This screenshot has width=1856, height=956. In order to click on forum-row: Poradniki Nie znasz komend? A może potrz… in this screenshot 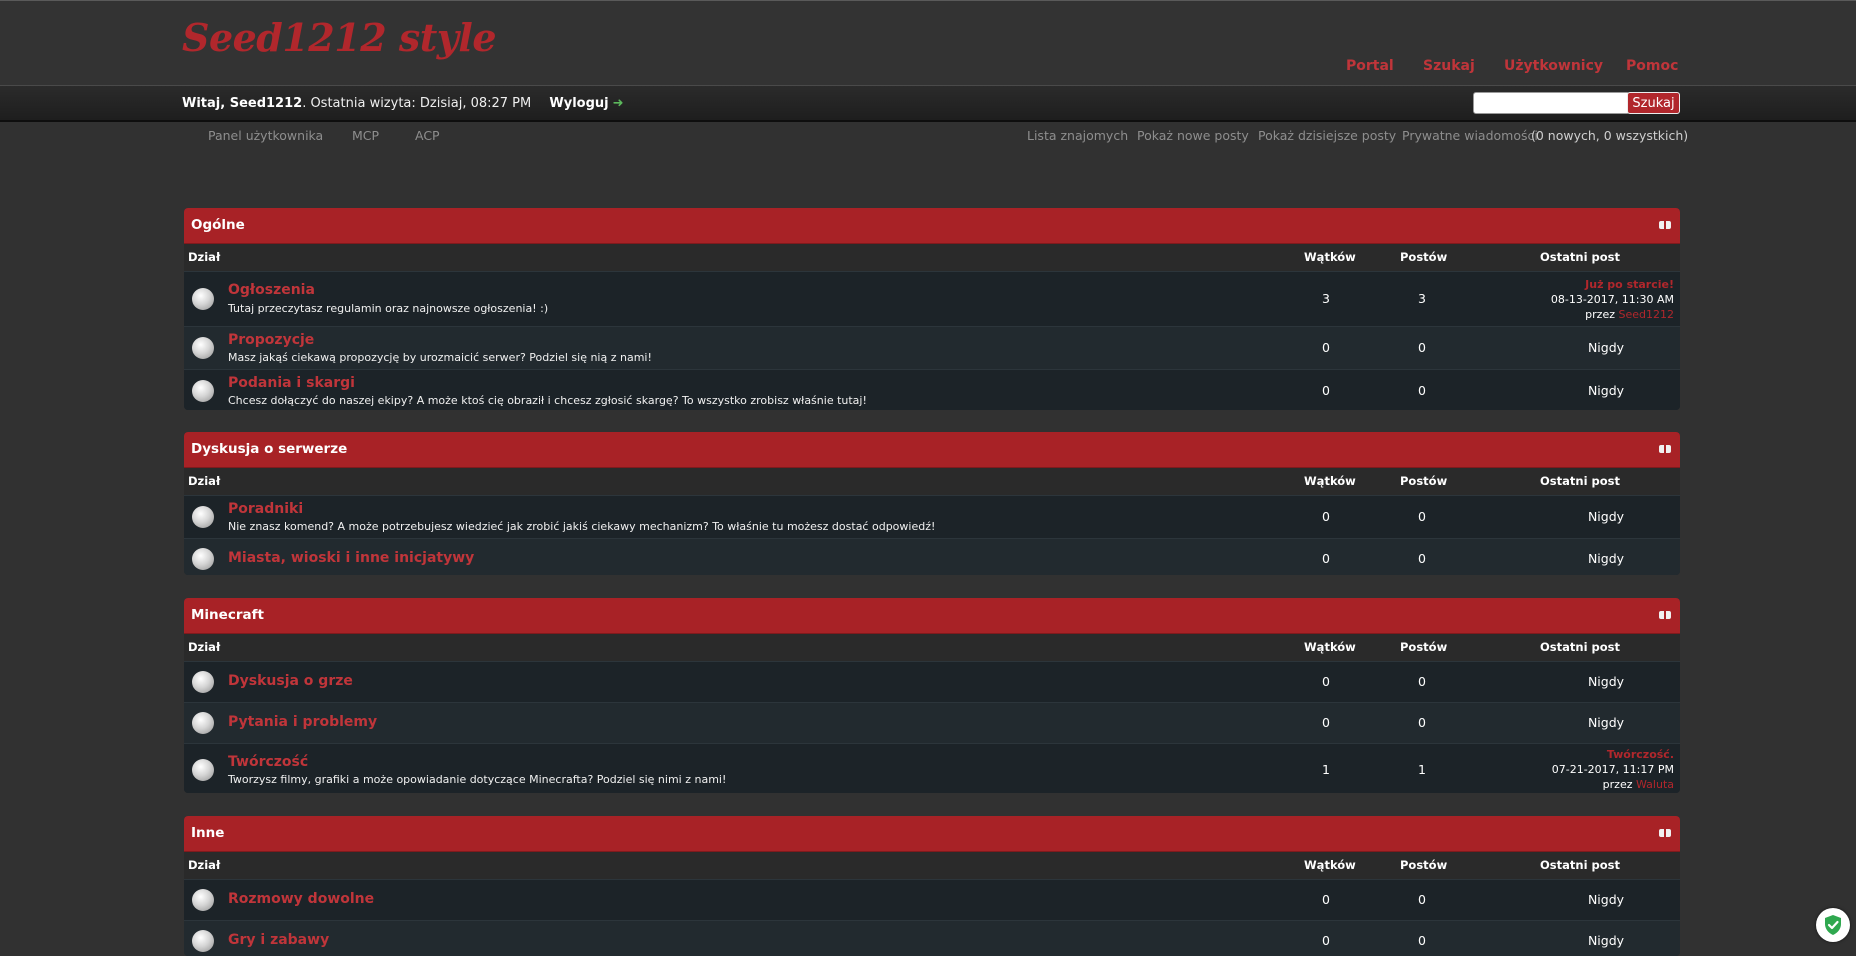, I will do `click(932, 516)`.